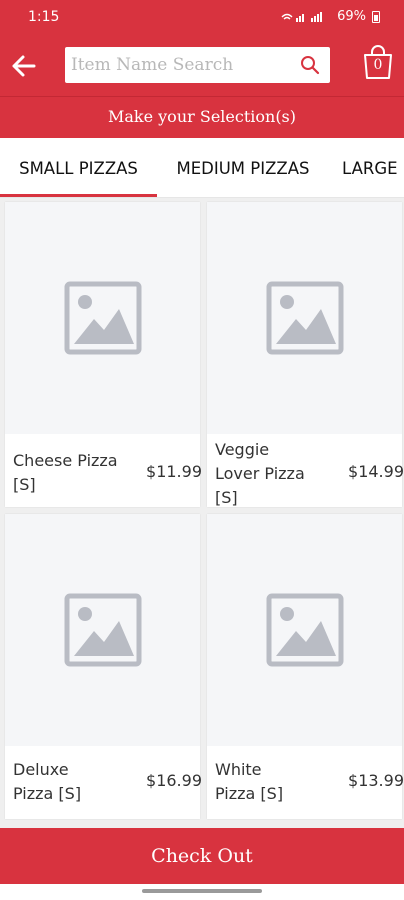 The height and width of the screenshot is (900, 404). Describe the element at coordinates (177, 65) in the screenshot. I see `search-input` at that location.